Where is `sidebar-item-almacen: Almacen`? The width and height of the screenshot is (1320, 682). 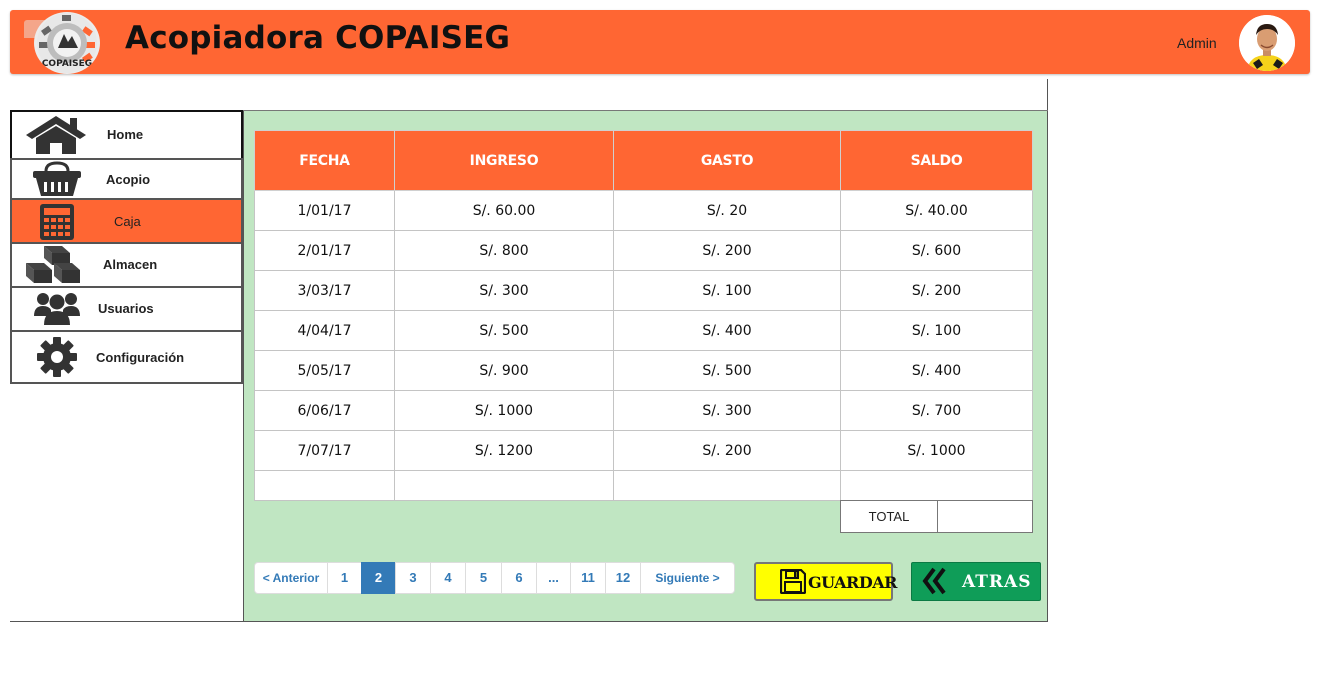 sidebar-item-almacen: Almacen is located at coordinates (126, 265).